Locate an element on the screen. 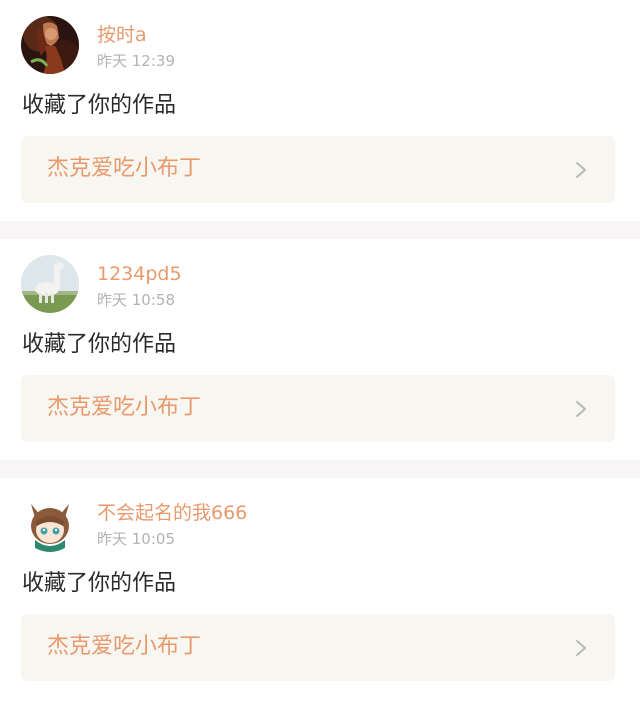  username: 1234pd5 is located at coordinates (139, 274).